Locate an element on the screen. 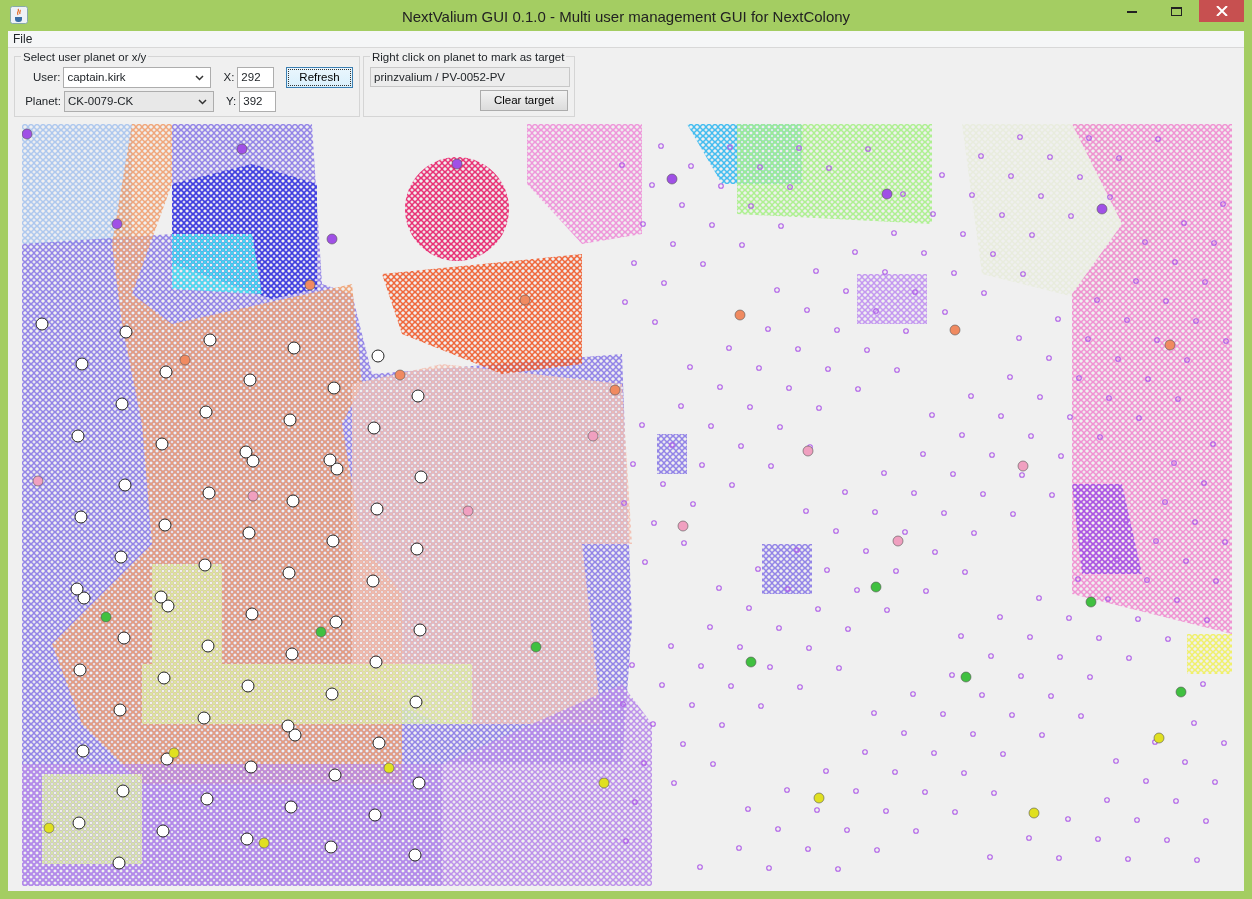 The height and width of the screenshot is (899, 1252). y-field: 392 is located at coordinates (258, 101).